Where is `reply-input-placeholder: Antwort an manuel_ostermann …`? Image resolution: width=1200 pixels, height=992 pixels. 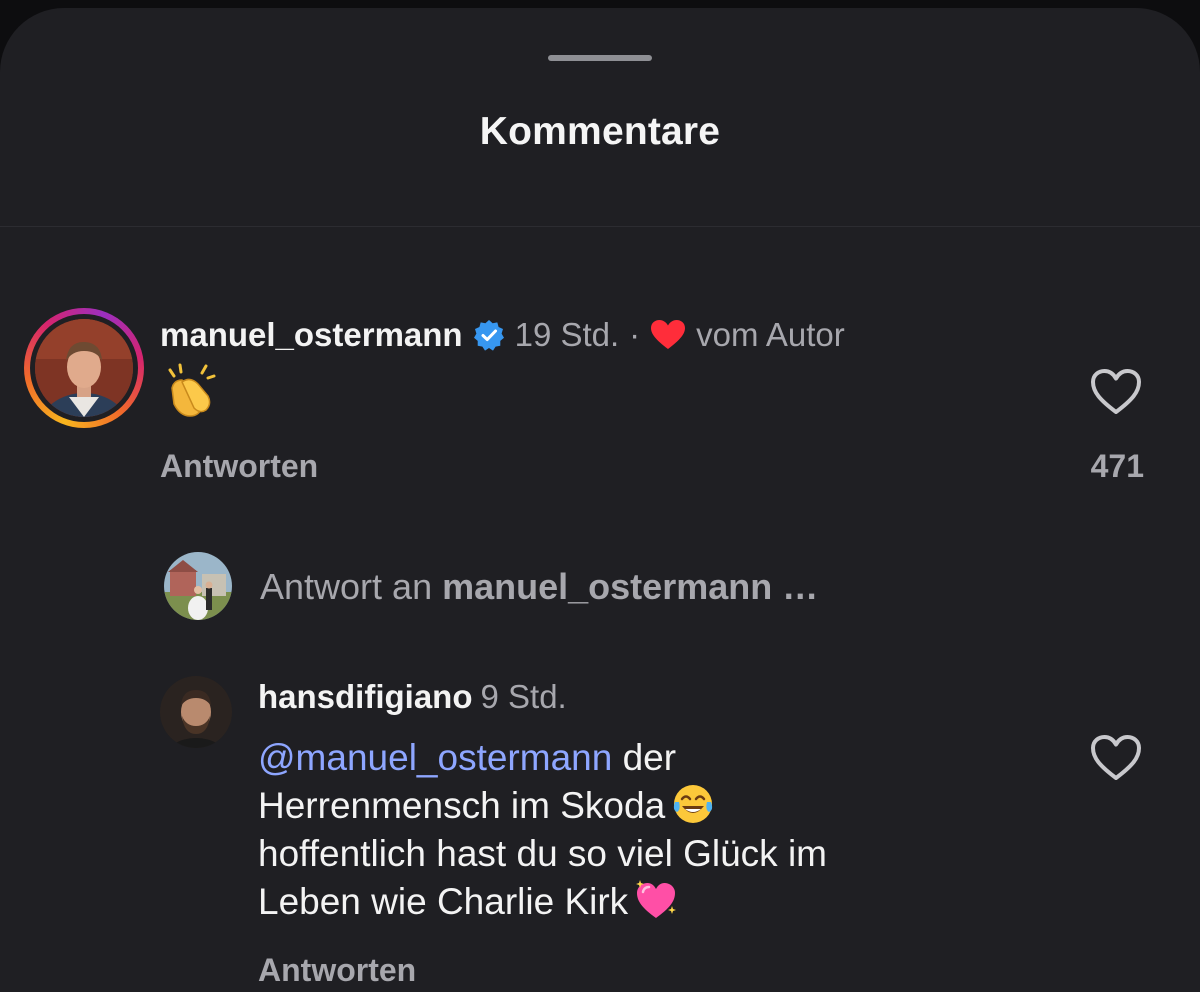
reply-input-placeholder: Antwort an manuel_ostermann … is located at coordinates (539, 587).